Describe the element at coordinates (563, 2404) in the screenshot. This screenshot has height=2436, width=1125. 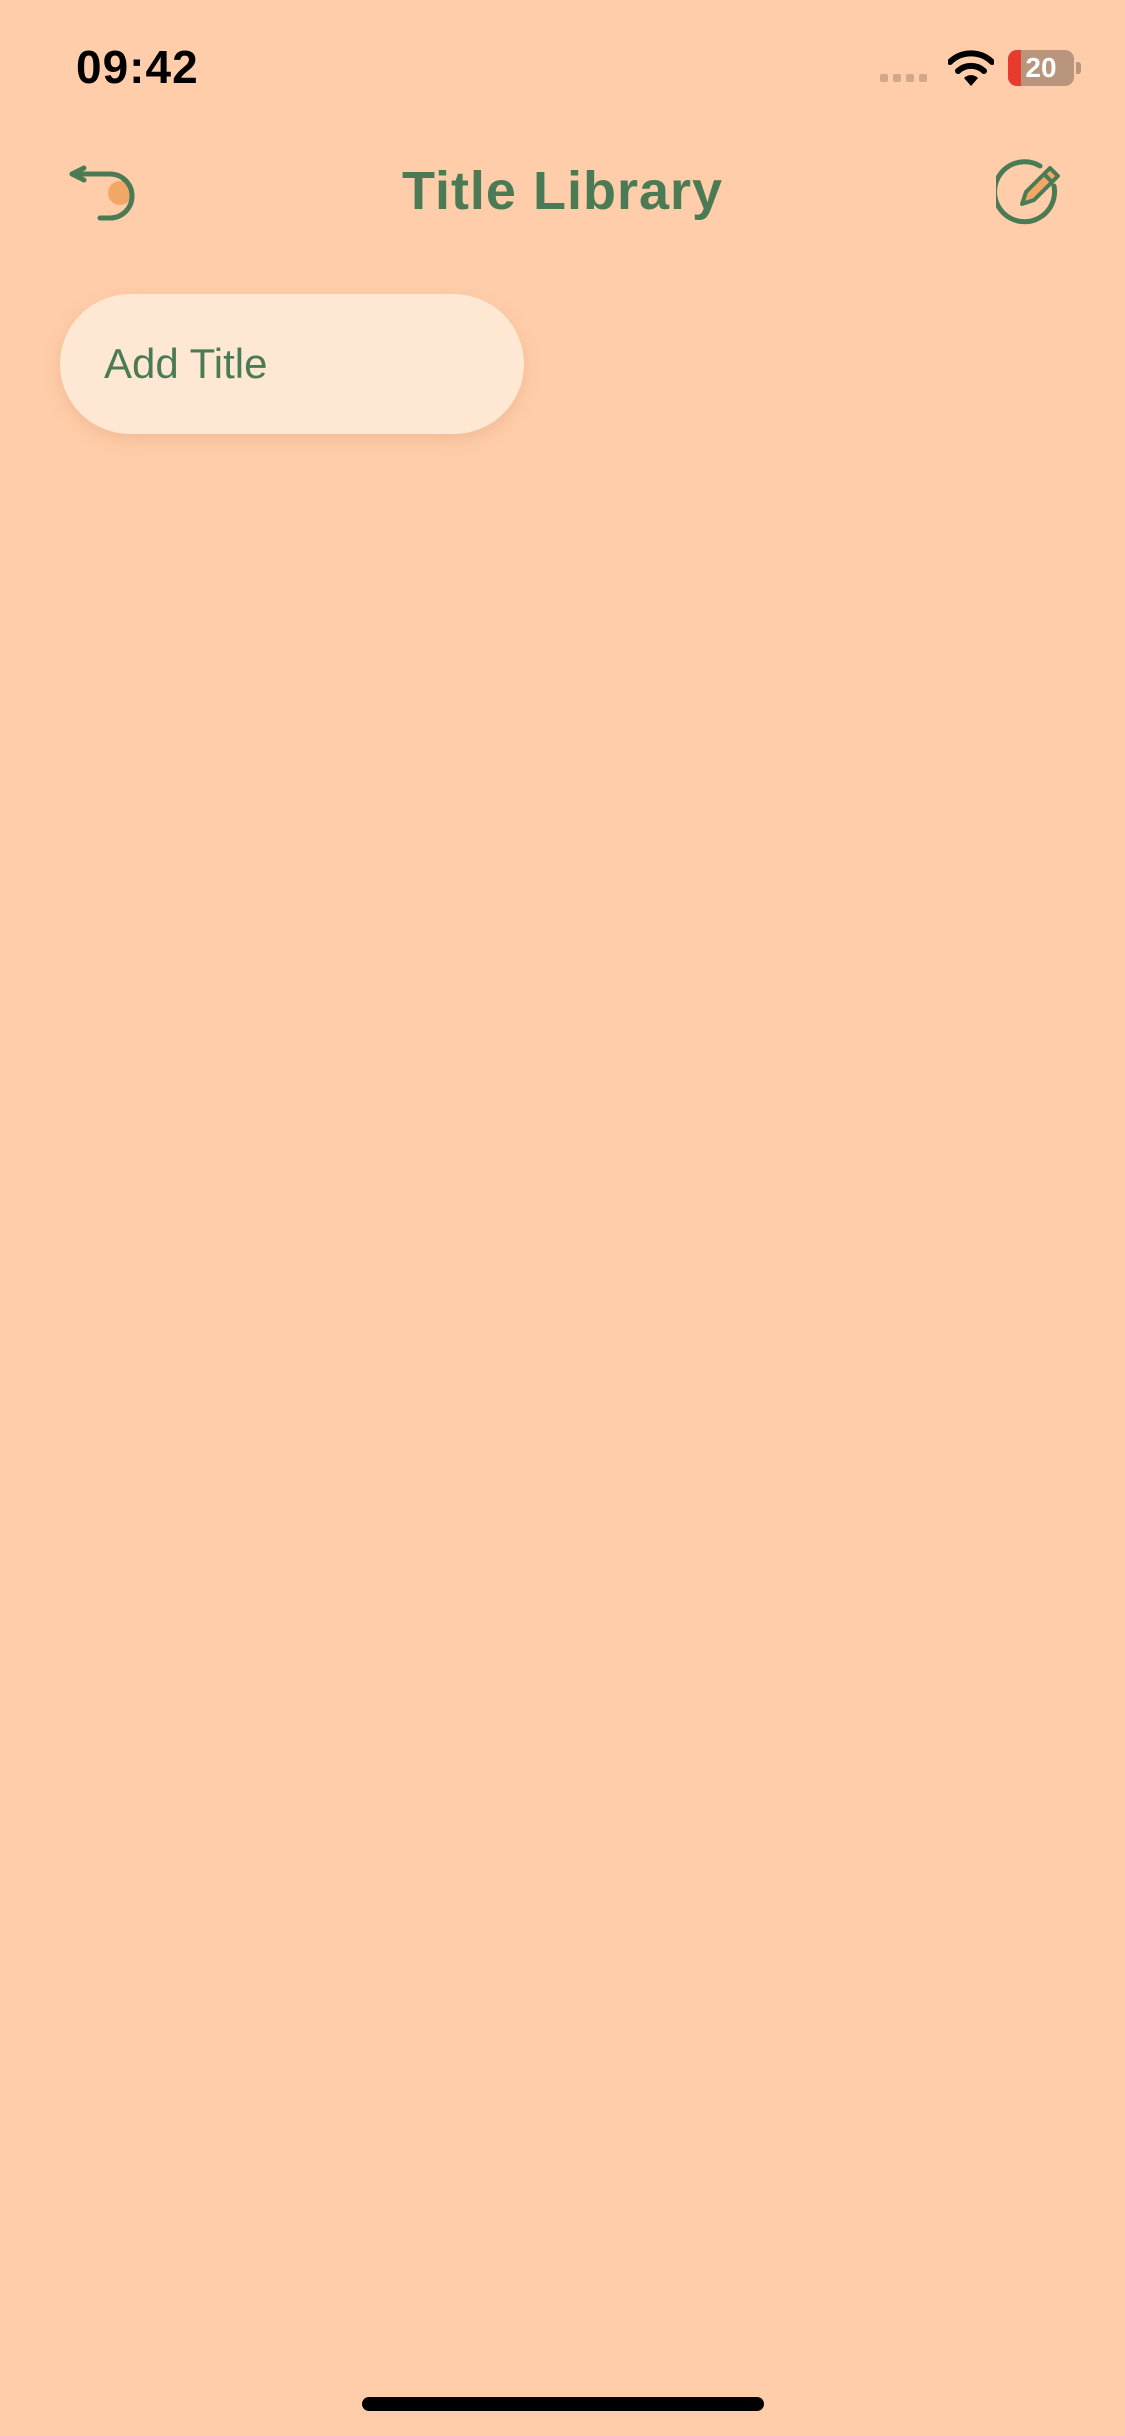
I see `home-indicator` at that location.